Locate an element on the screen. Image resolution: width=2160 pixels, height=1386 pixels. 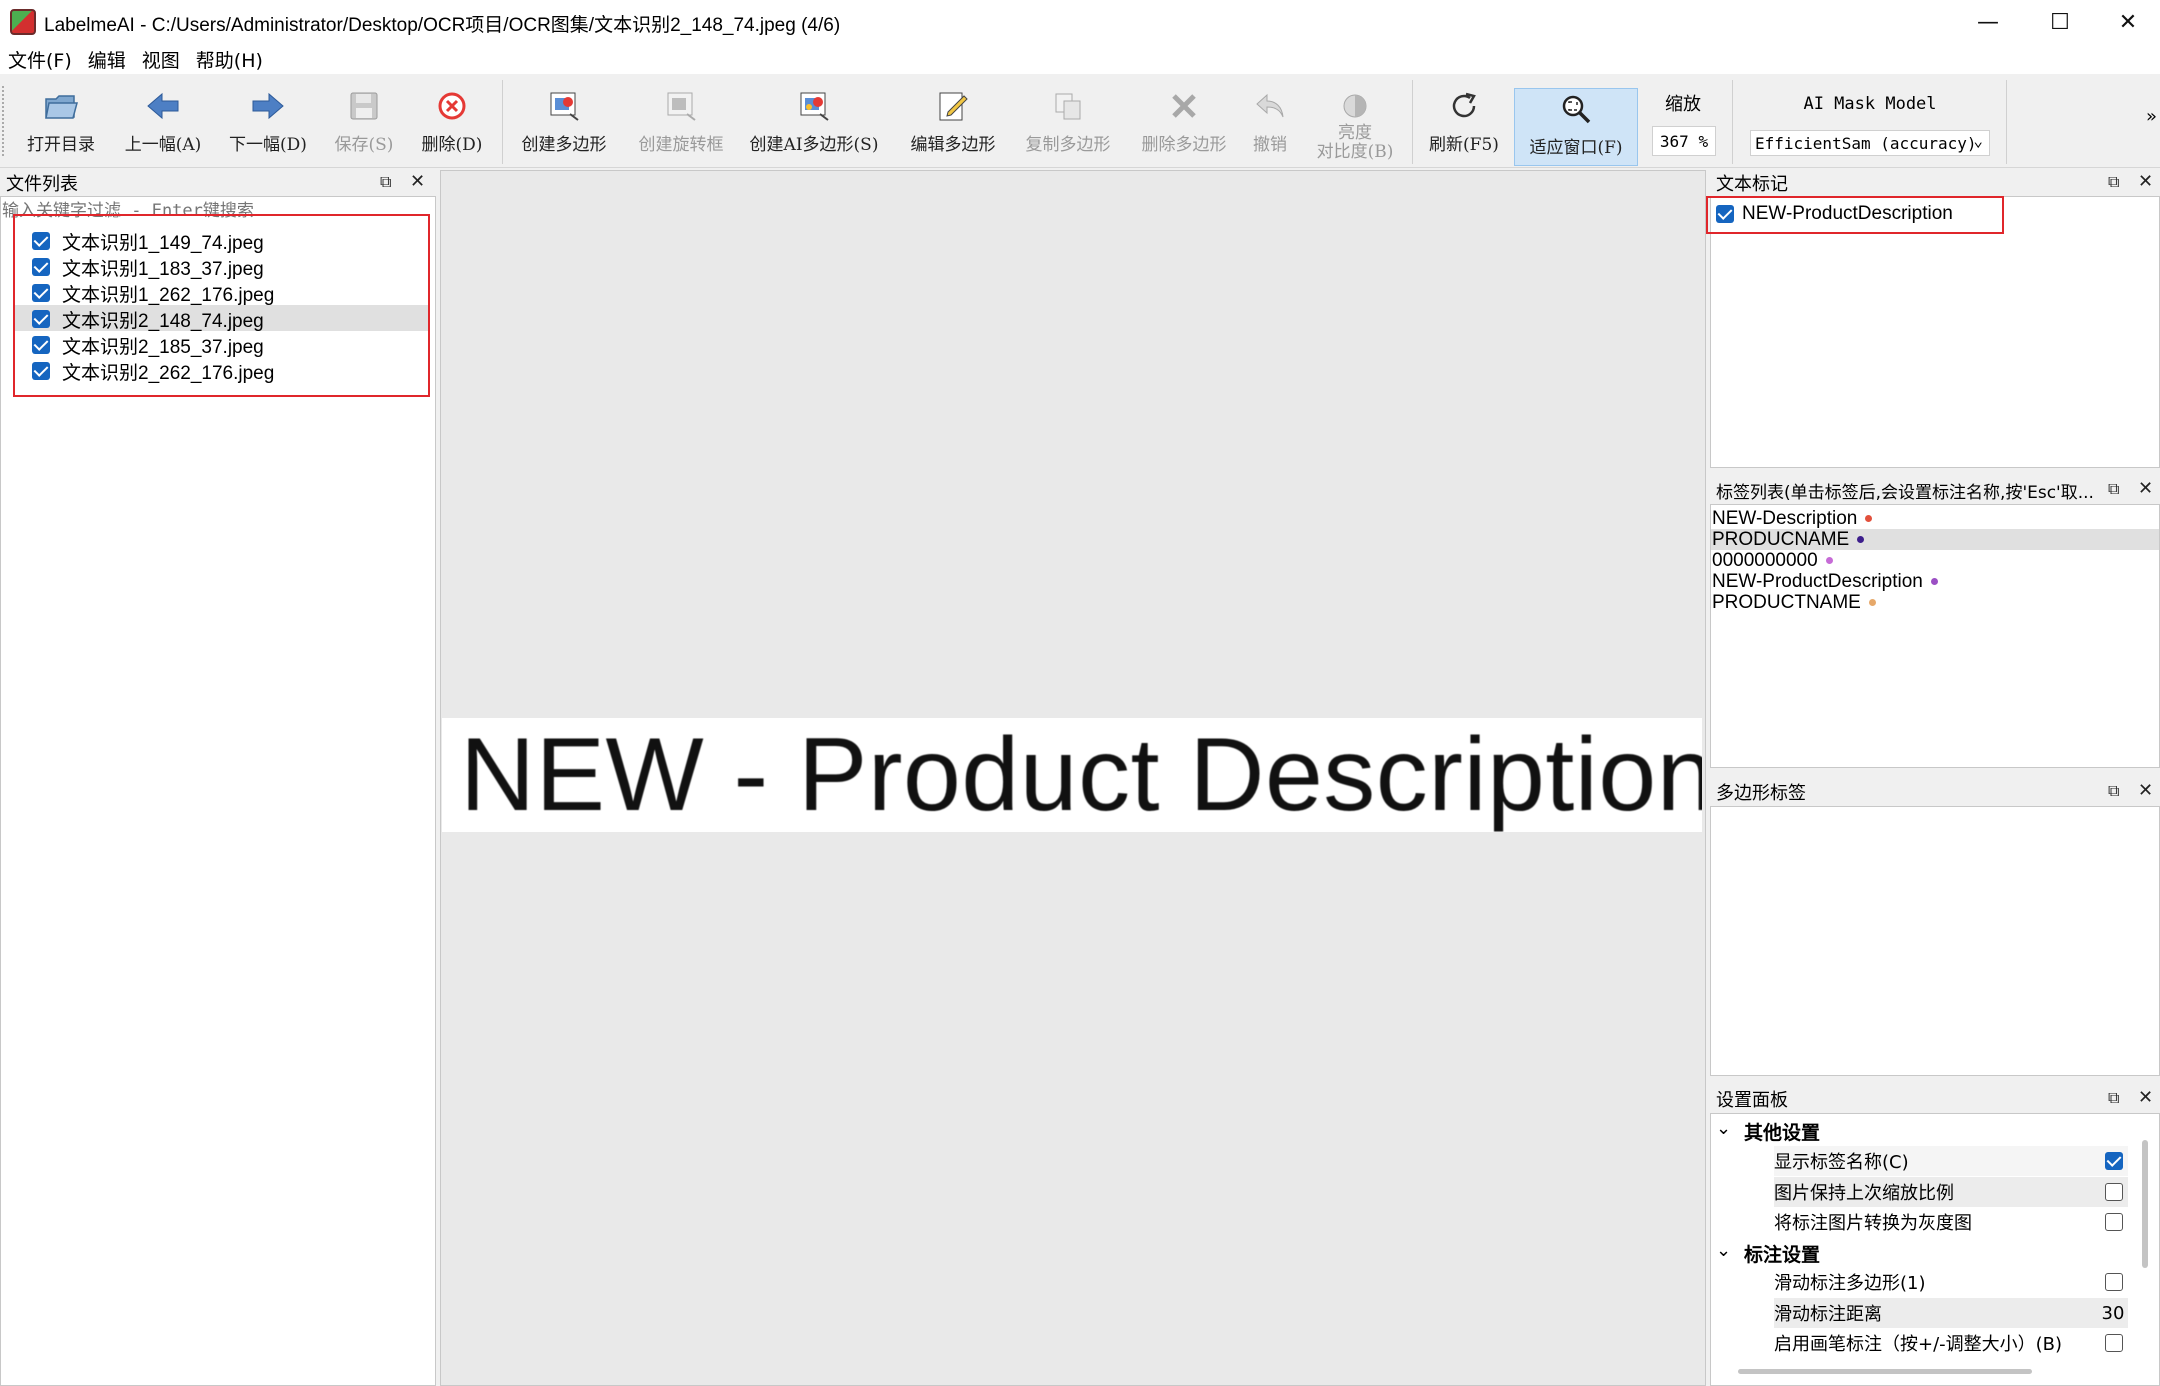
label-item: NEW-ProductDescription is located at coordinates (1825, 581).